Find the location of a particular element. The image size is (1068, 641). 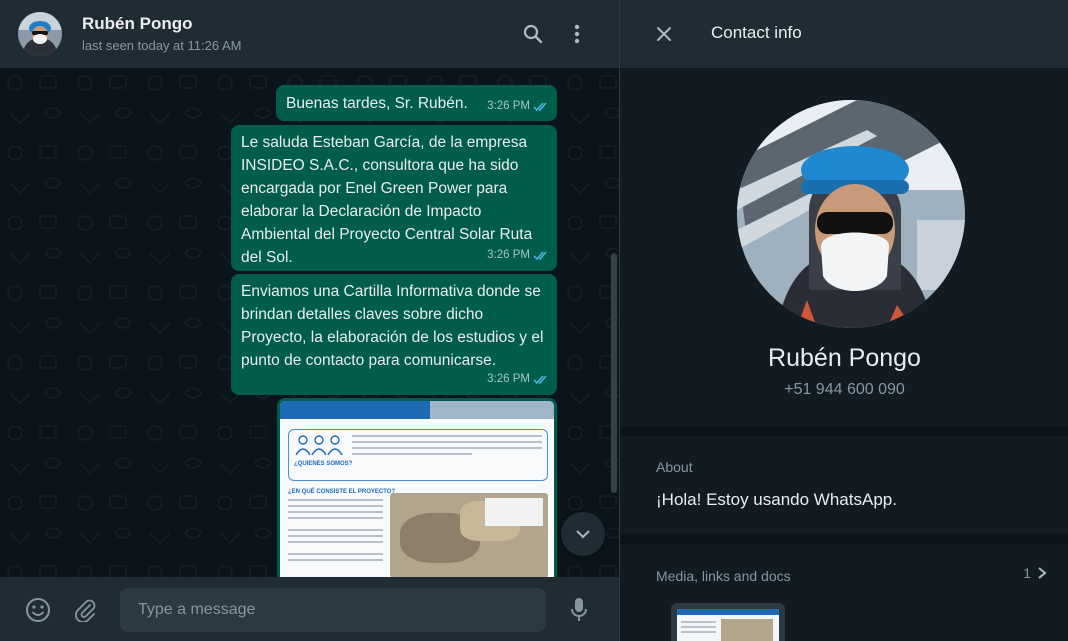

profile-name: Rubén Pongo is located at coordinates (844, 358).